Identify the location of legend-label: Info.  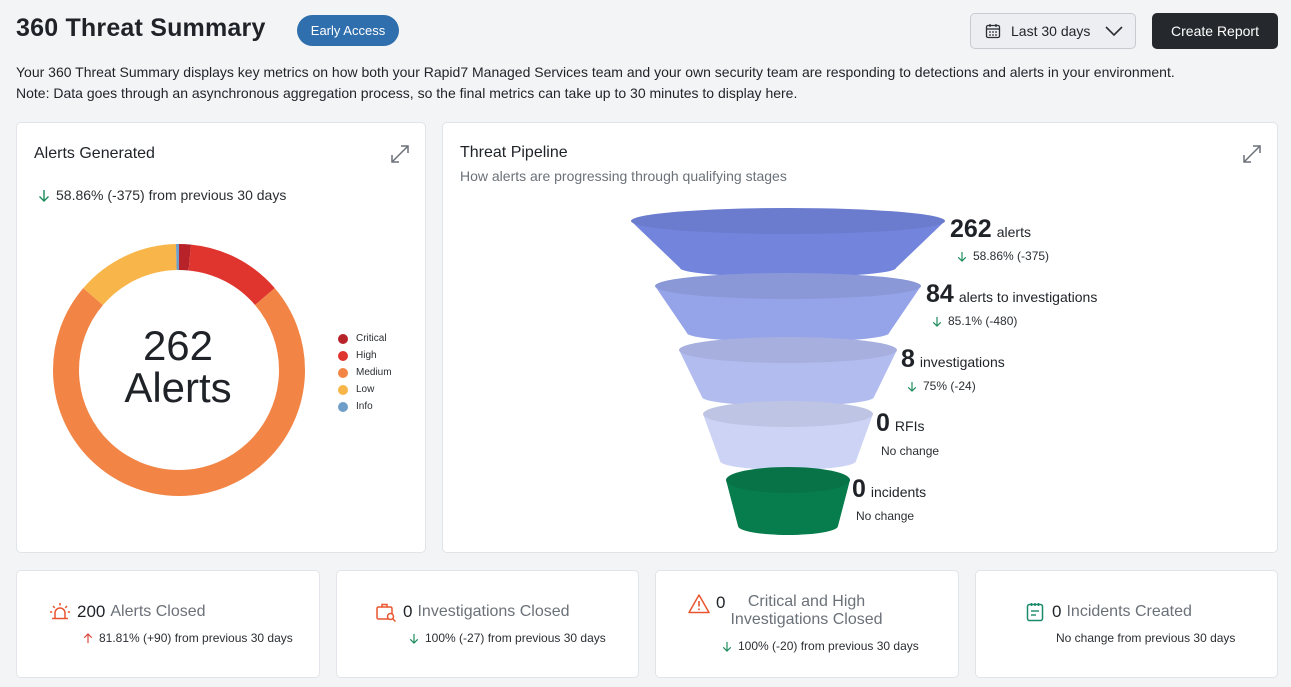
(364, 406).